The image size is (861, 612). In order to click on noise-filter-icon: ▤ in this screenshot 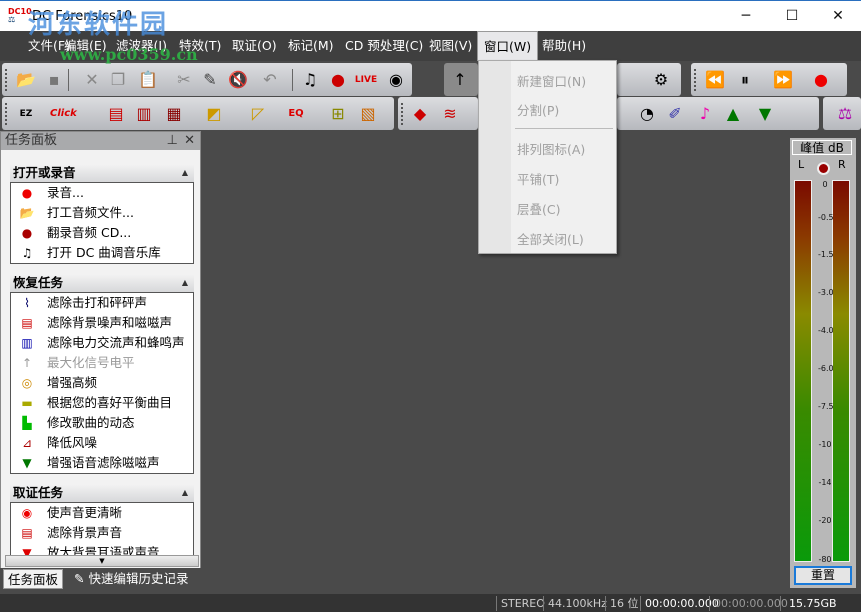, I will do `click(116, 114)`.